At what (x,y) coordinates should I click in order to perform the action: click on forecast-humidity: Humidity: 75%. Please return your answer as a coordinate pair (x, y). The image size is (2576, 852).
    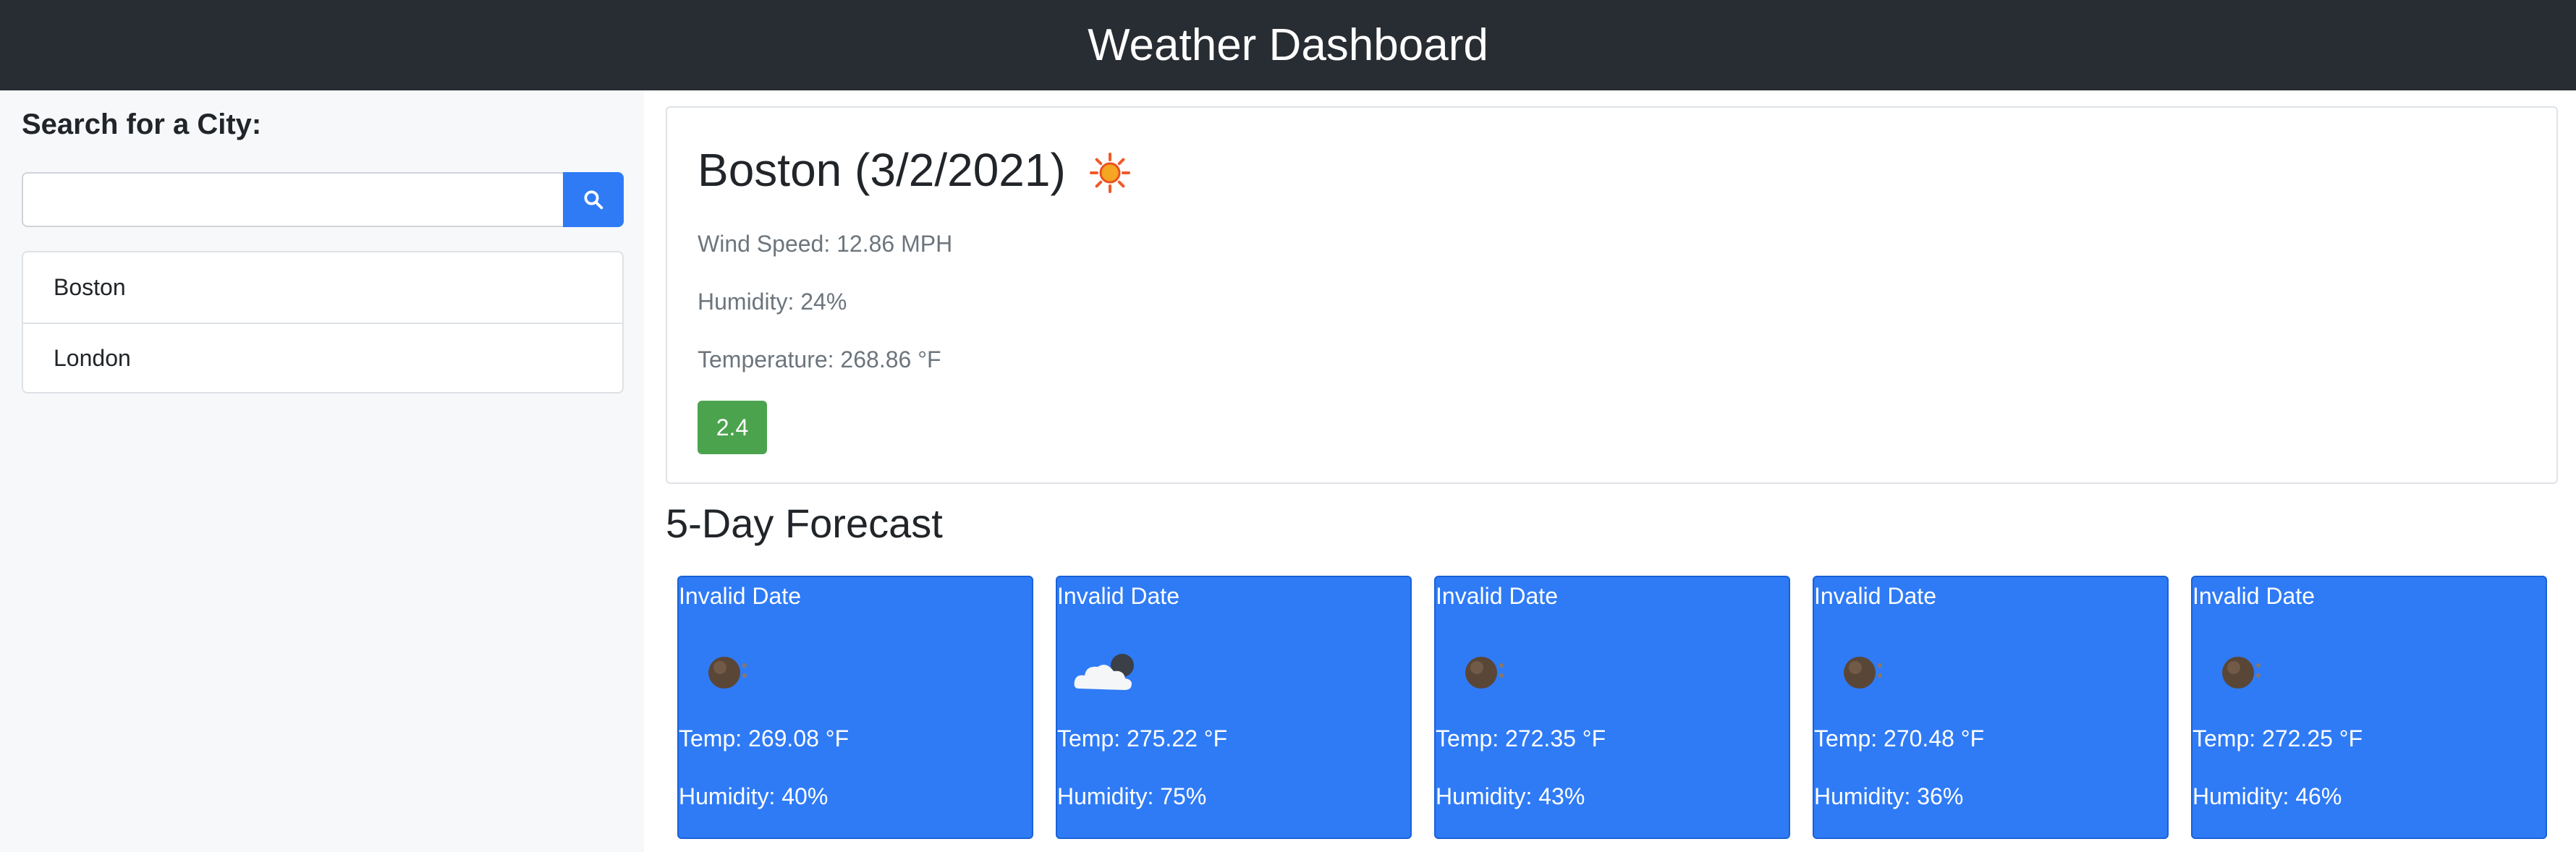
    Looking at the image, I should click on (1132, 796).